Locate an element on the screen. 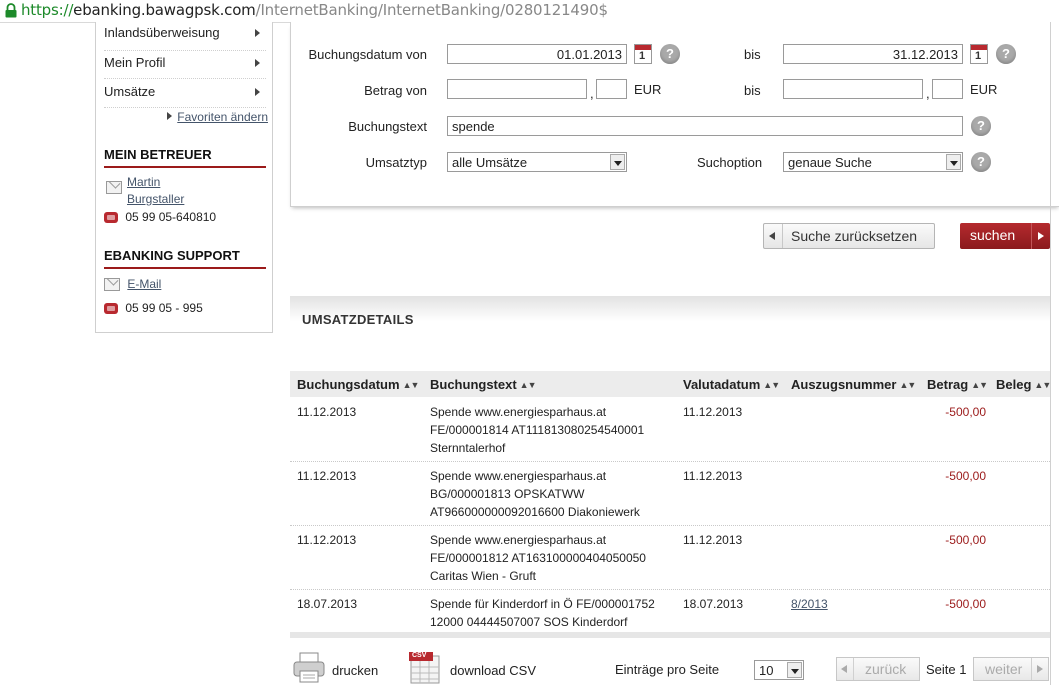  next-page-button: weiter is located at coordinates (1011, 669).